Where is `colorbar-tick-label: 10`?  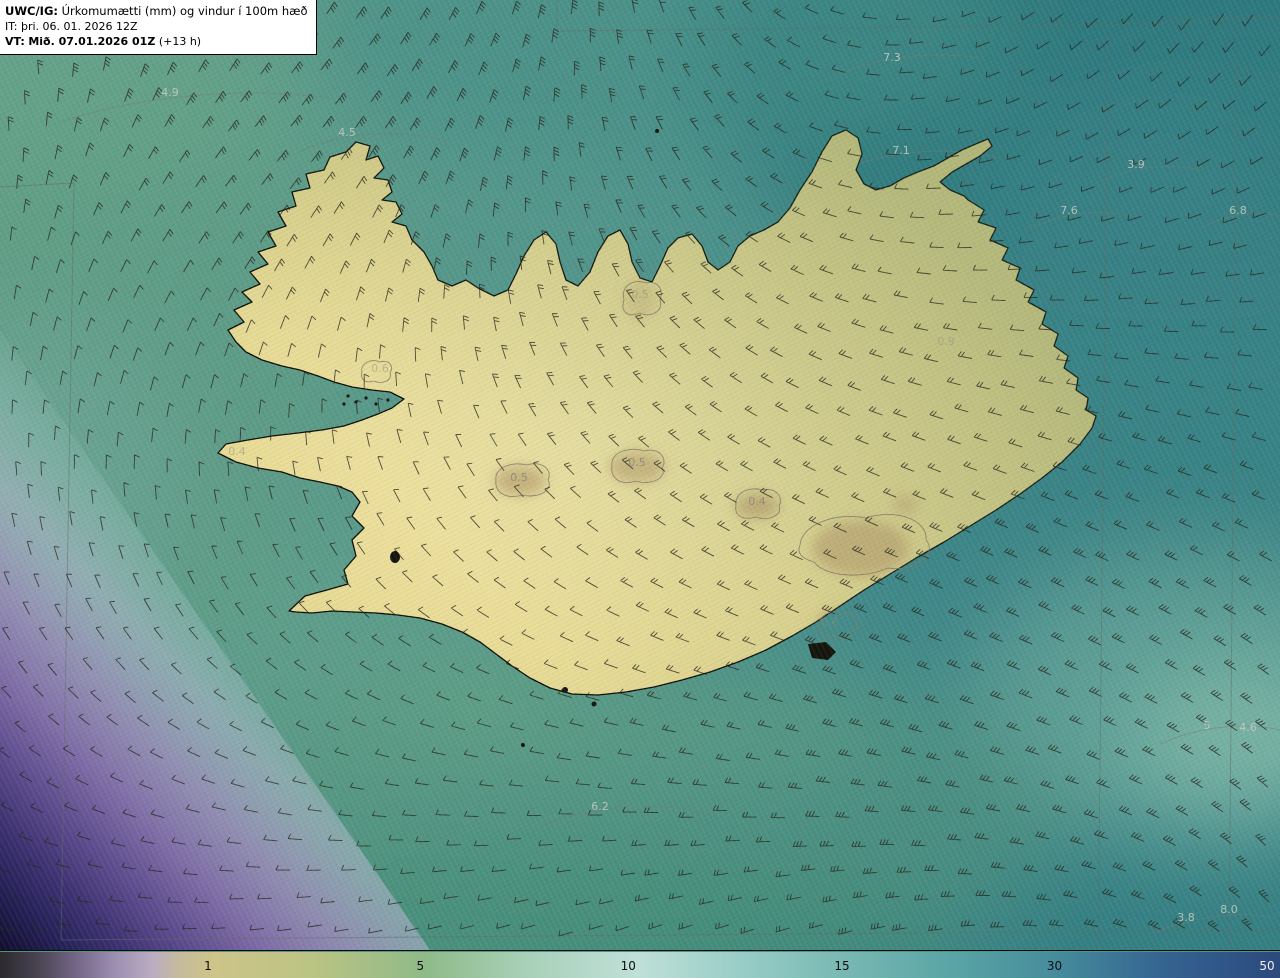
colorbar-tick-label: 10 is located at coordinates (628, 966).